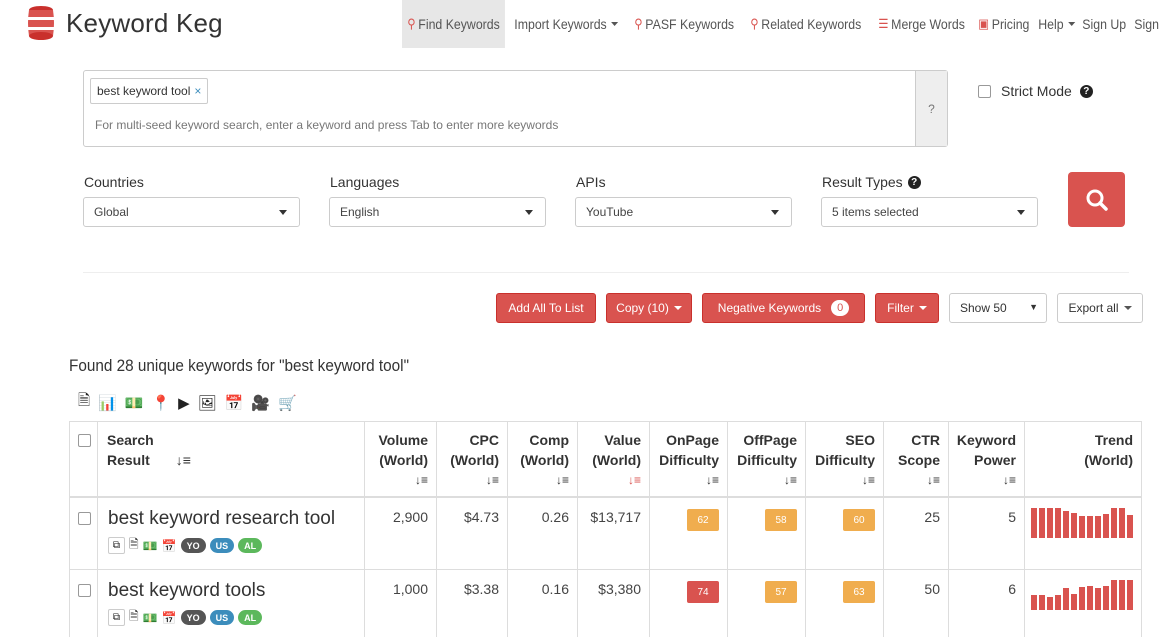  I want to click on apis-select: YouTube, so click(683, 212).